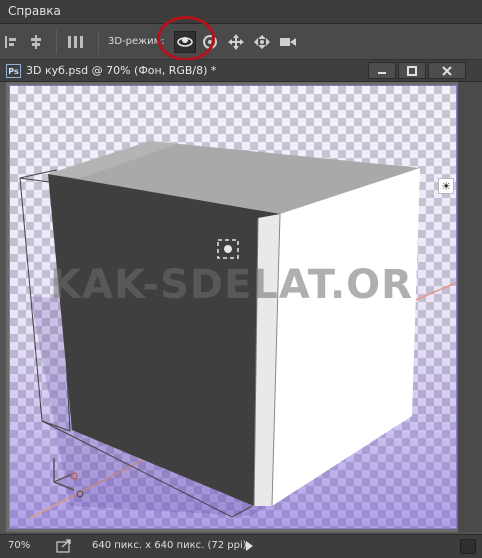  I want to click on minimize-button, so click(382, 70).